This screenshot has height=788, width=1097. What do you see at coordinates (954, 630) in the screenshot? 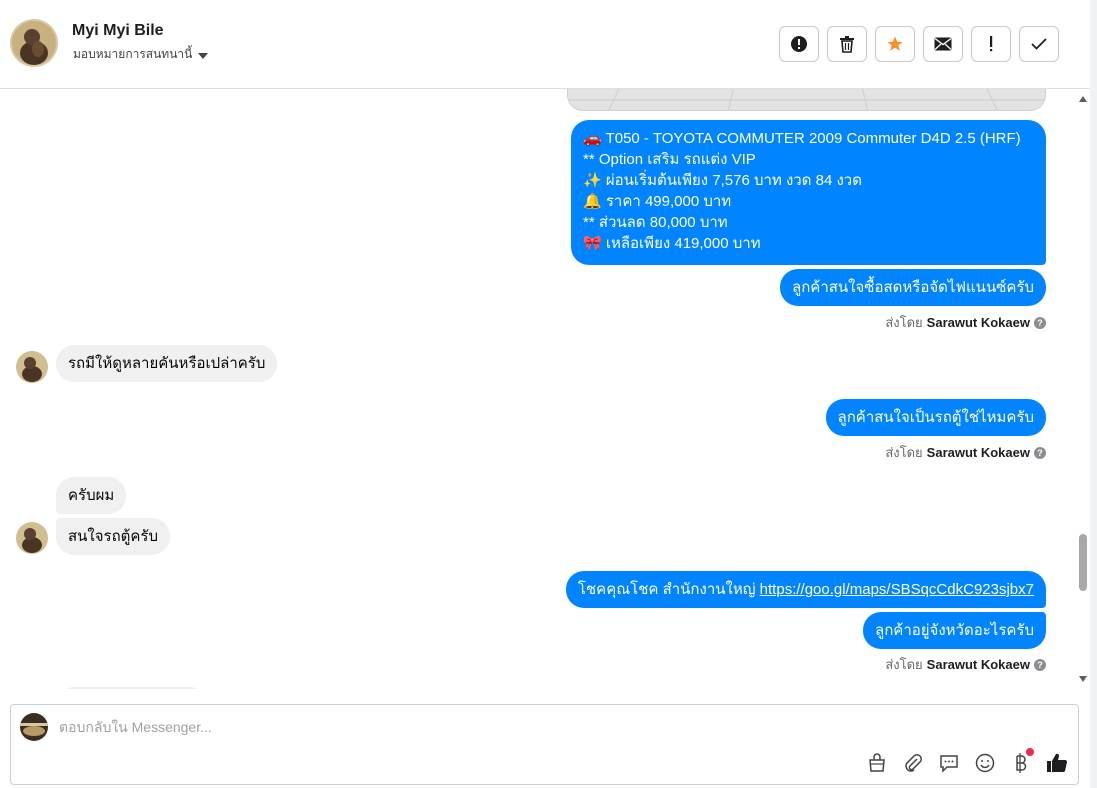
I see `outgoing-message: ลูกค้าอยู่จังหวัดอะไรครับ` at bounding box center [954, 630].